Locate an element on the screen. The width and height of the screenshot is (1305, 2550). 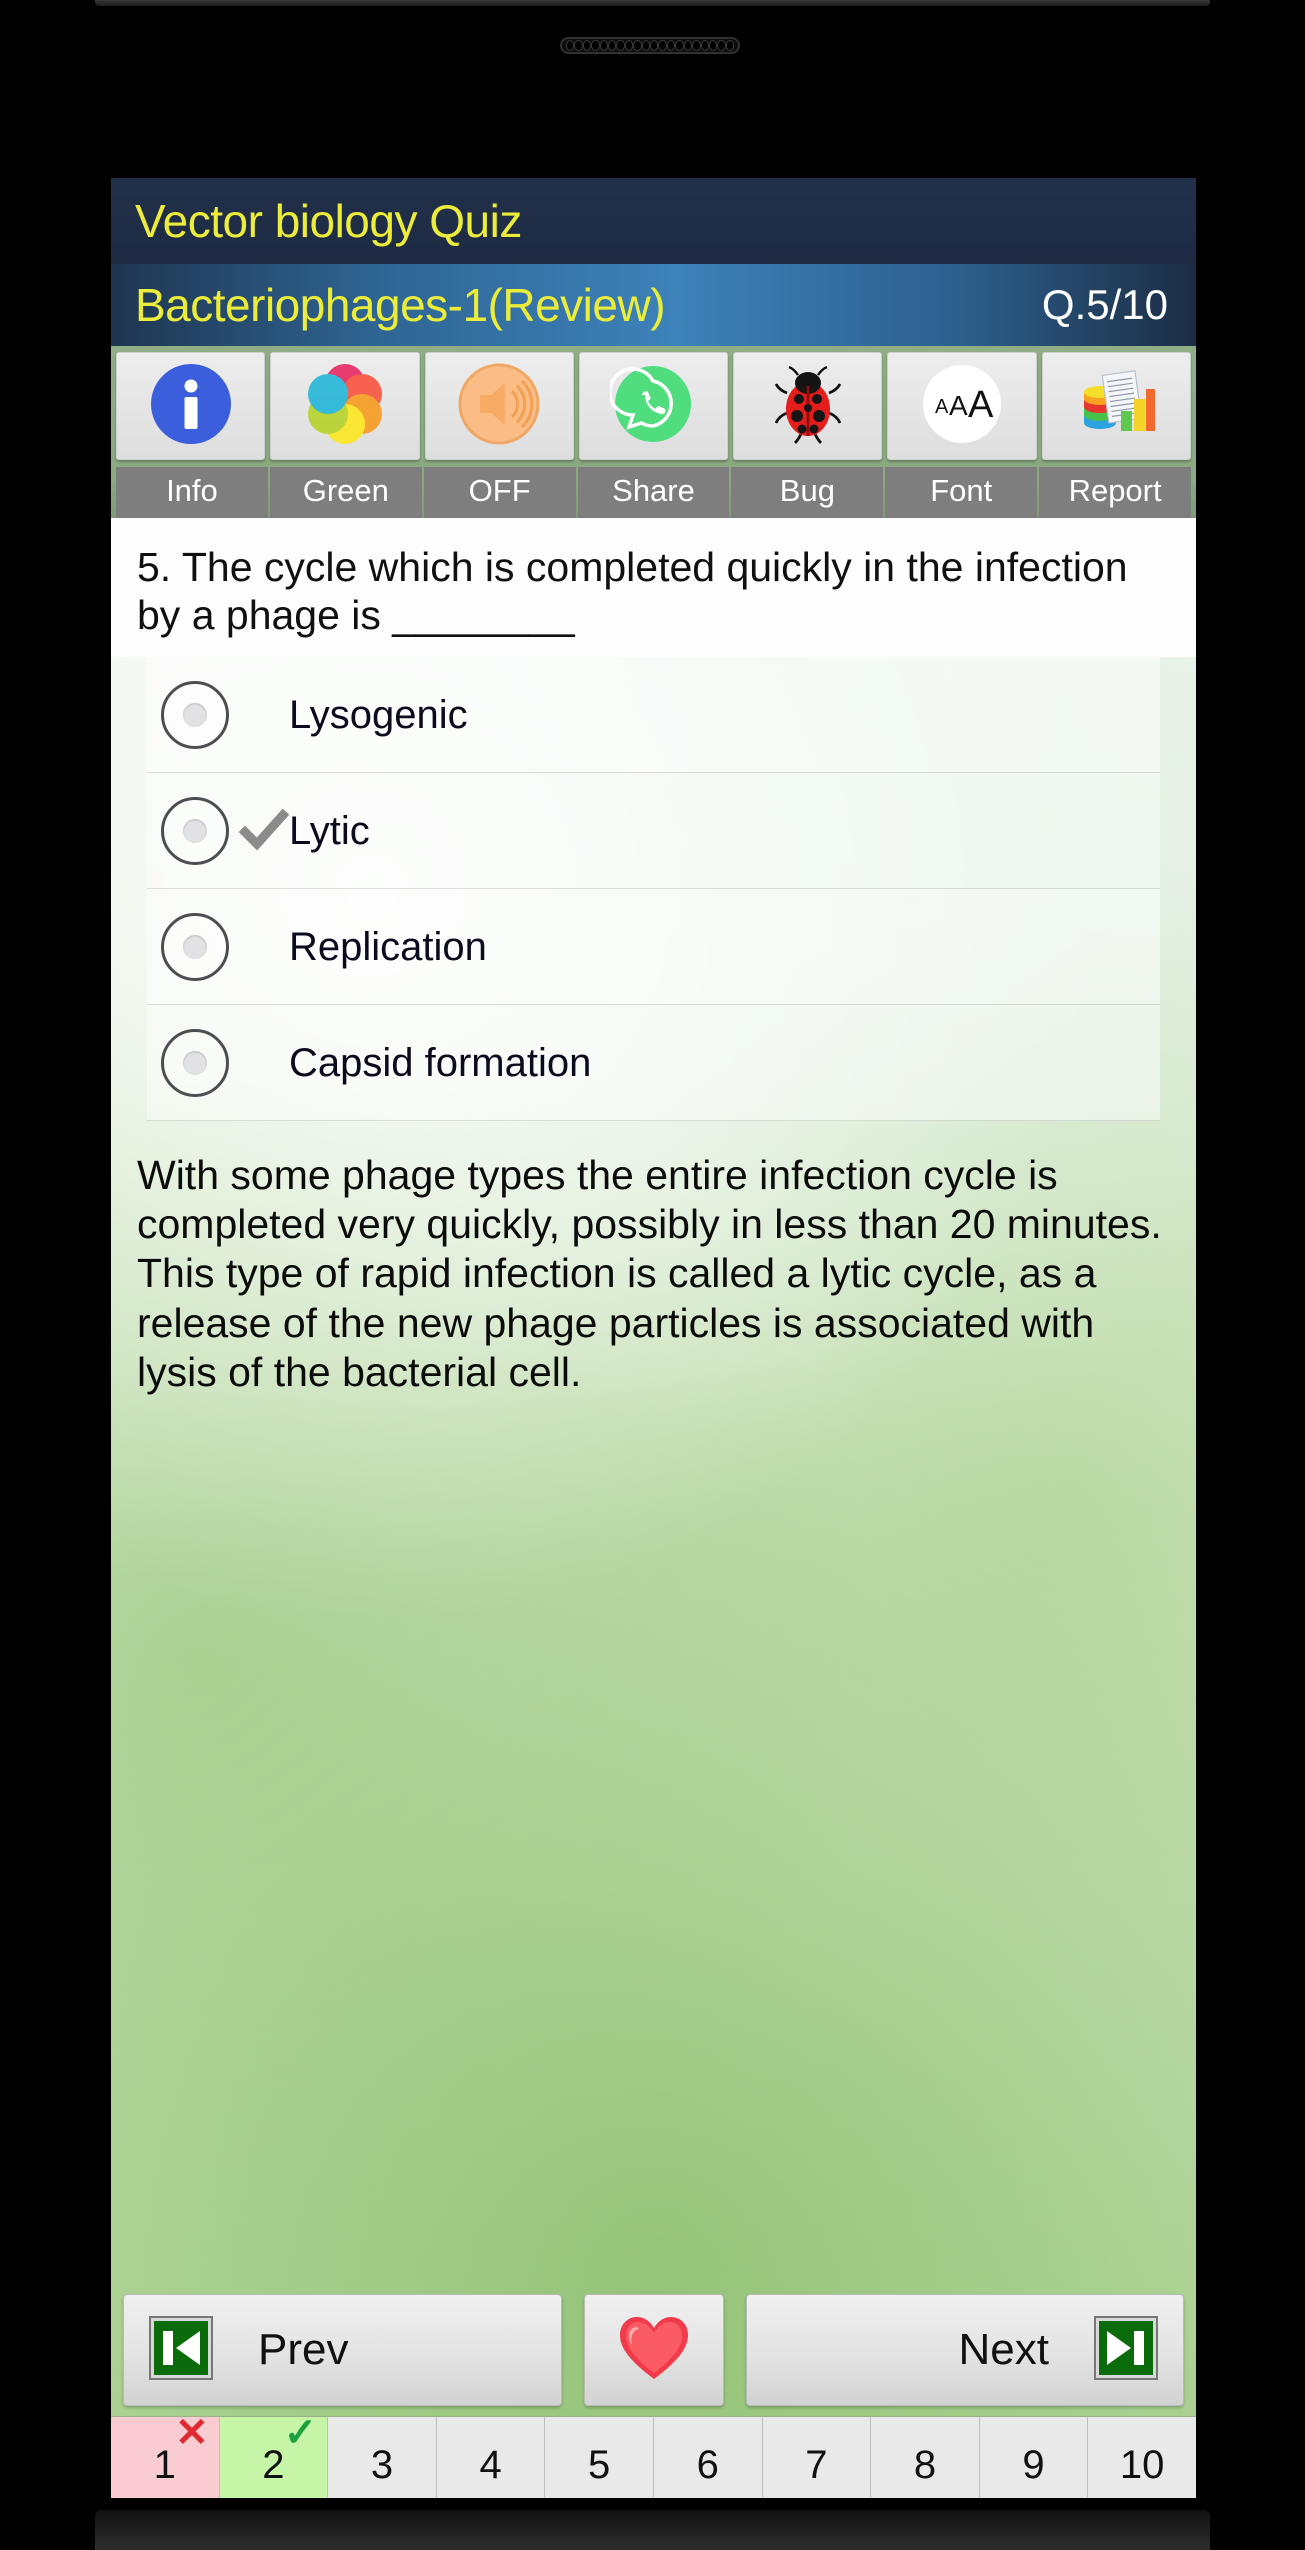
navigation-row: Prev Next is located at coordinates (653, 2350).